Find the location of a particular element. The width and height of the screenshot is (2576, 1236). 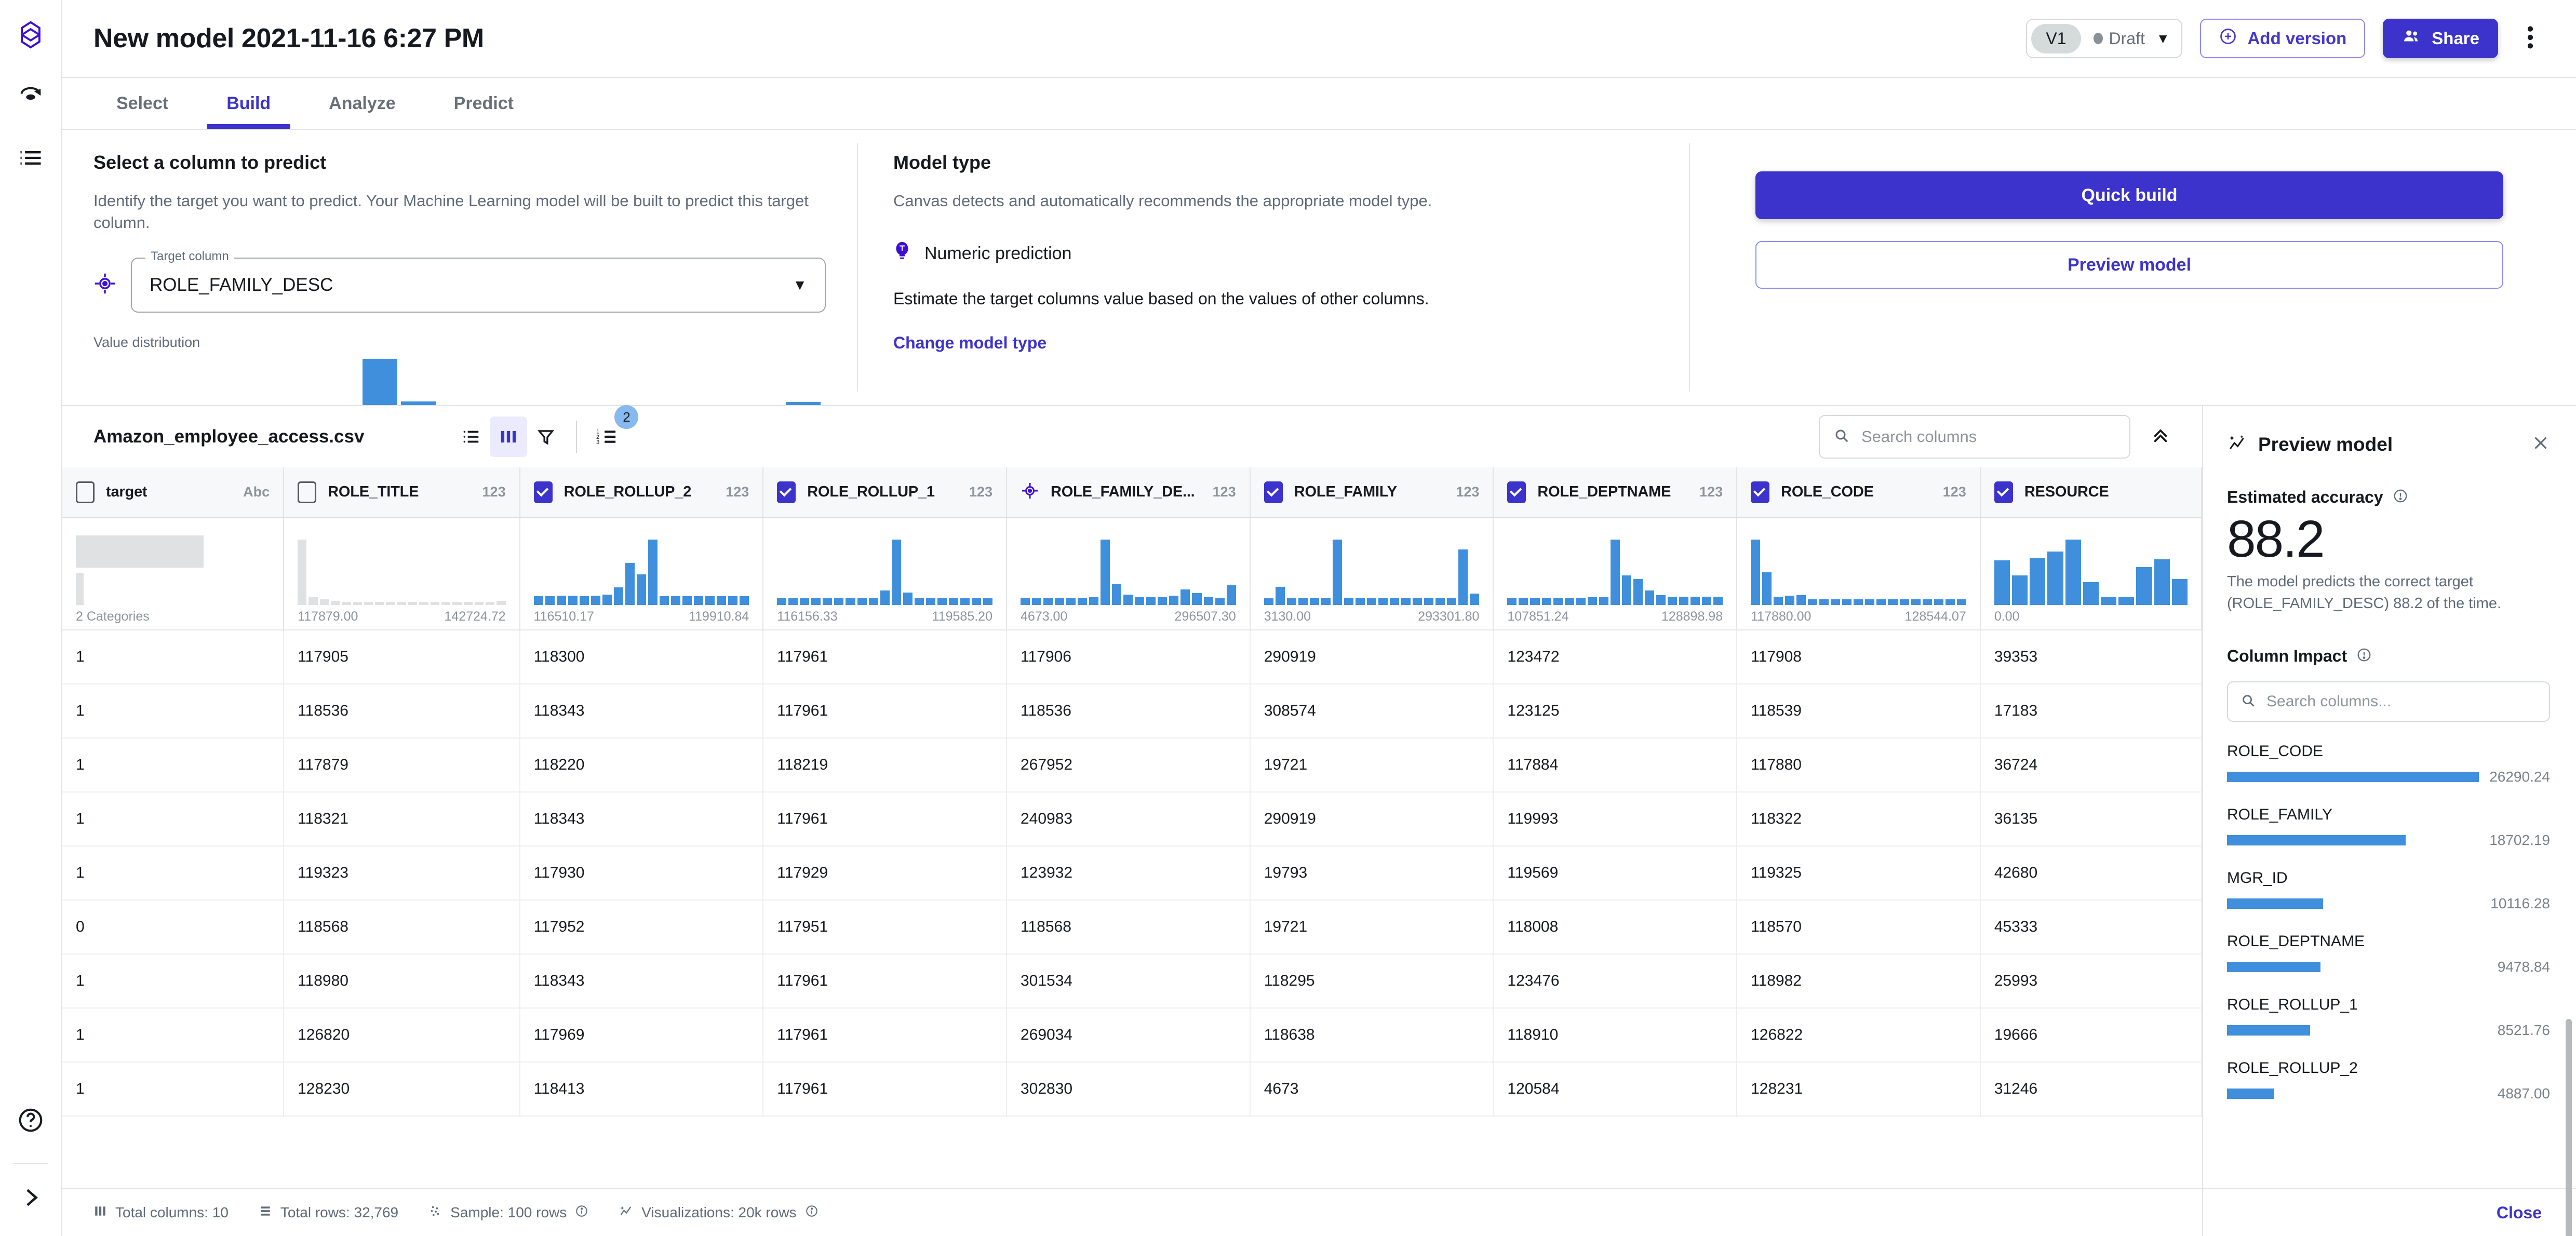

add-version-button: Add version is located at coordinates (2282, 38).